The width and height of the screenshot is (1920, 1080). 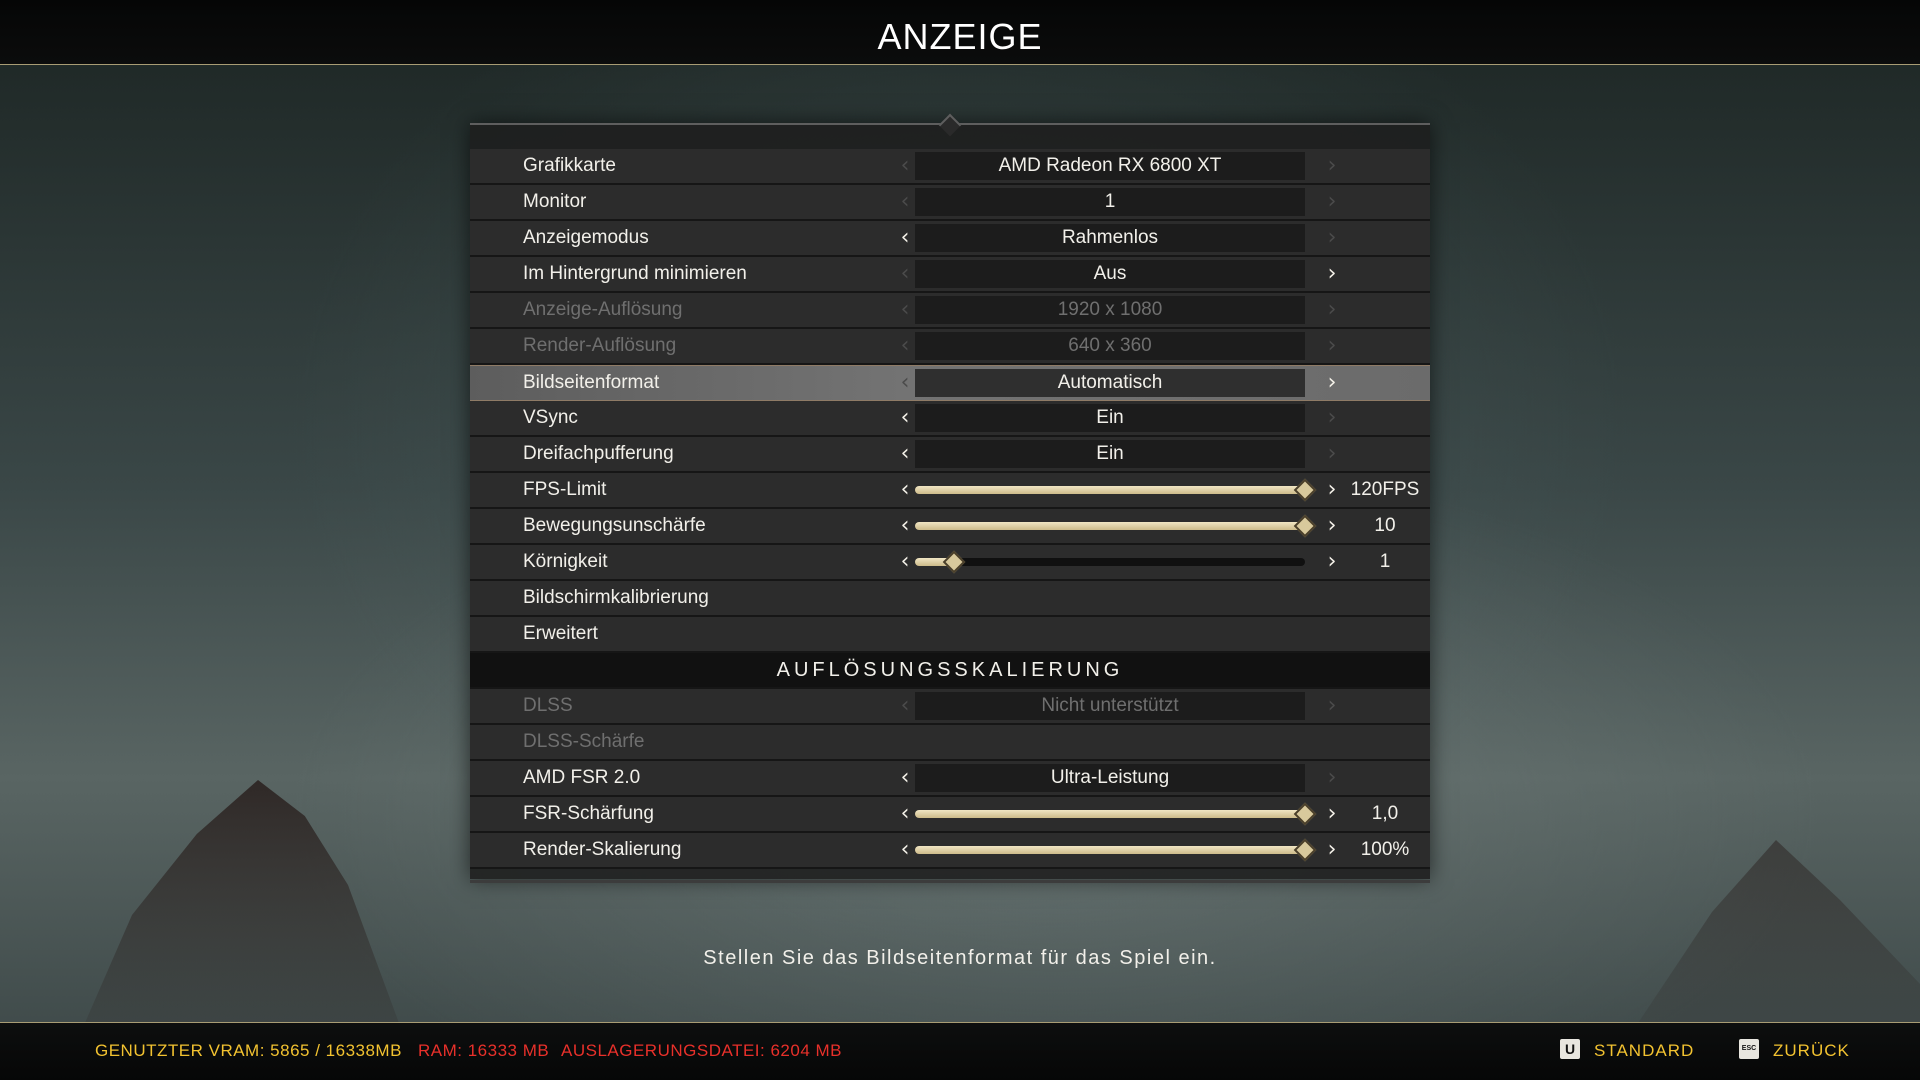 I want to click on panel-notch, so click(x=950, y=125).